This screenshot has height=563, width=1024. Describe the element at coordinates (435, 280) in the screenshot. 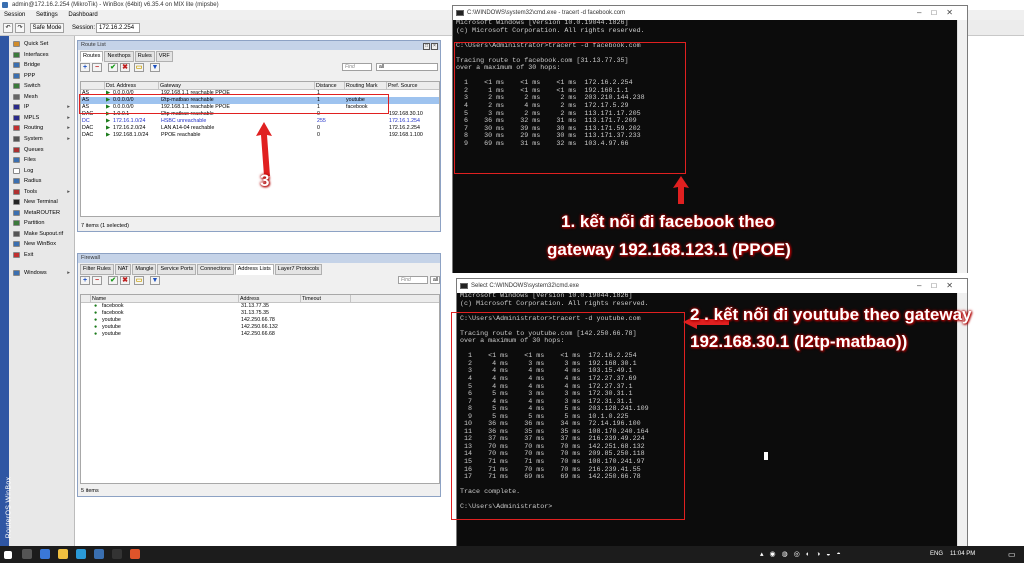

I see `fw-filter-select: all` at that location.